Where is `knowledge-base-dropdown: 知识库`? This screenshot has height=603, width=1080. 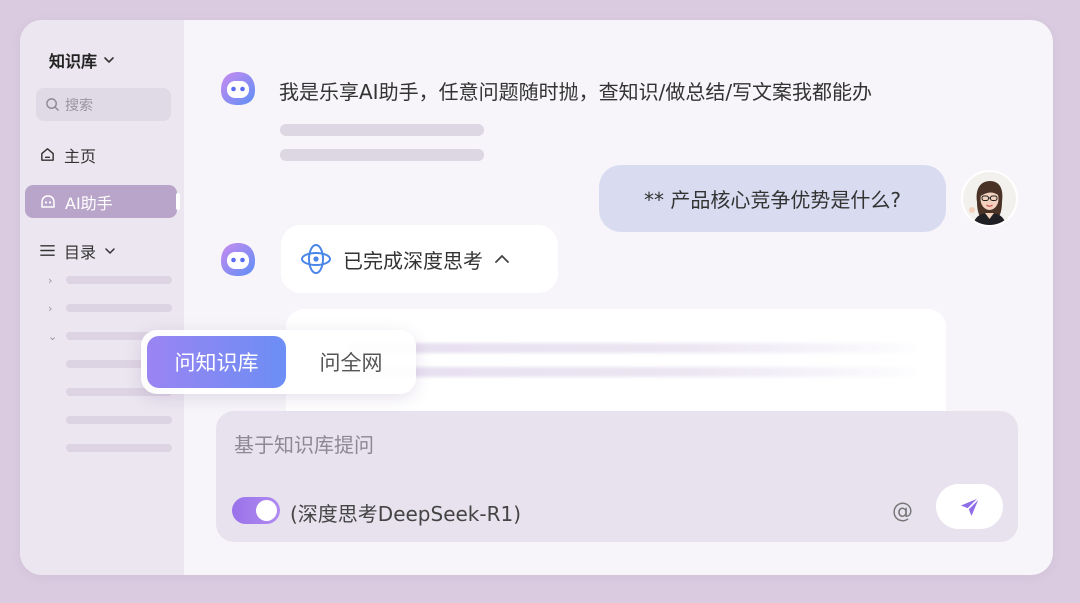
knowledge-base-dropdown: 知识库 is located at coordinates (82, 60).